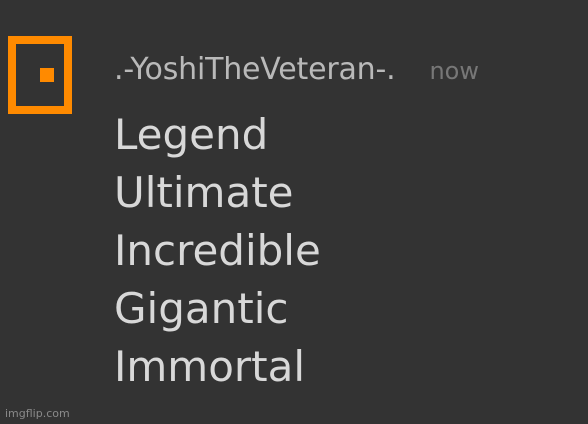 Image resolution: width=588 pixels, height=424 pixels. I want to click on message-line: Immortal, so click(210, 366).